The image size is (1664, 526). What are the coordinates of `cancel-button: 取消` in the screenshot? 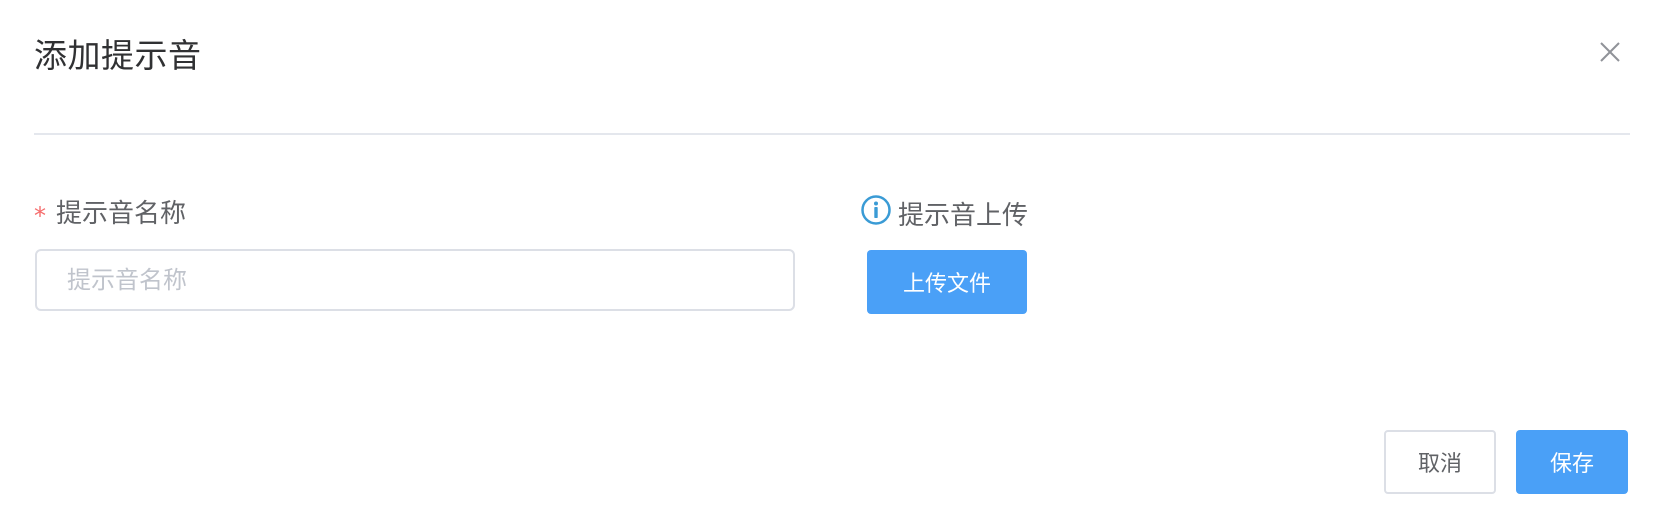 It's located at (1440, 462).